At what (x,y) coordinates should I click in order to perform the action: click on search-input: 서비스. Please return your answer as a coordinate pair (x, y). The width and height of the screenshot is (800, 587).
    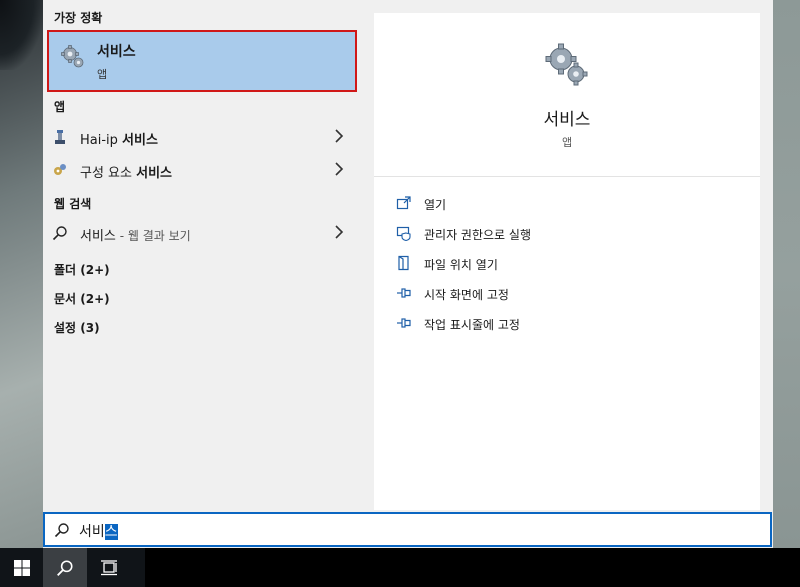
    Looking at the image, I should click on (407, 529).